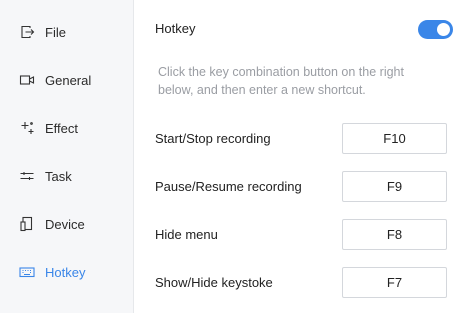 The width and height of the screenshot is (473, 313). I want to click on sidebar-item-hotkey: Hotkey, so click(67, 272).